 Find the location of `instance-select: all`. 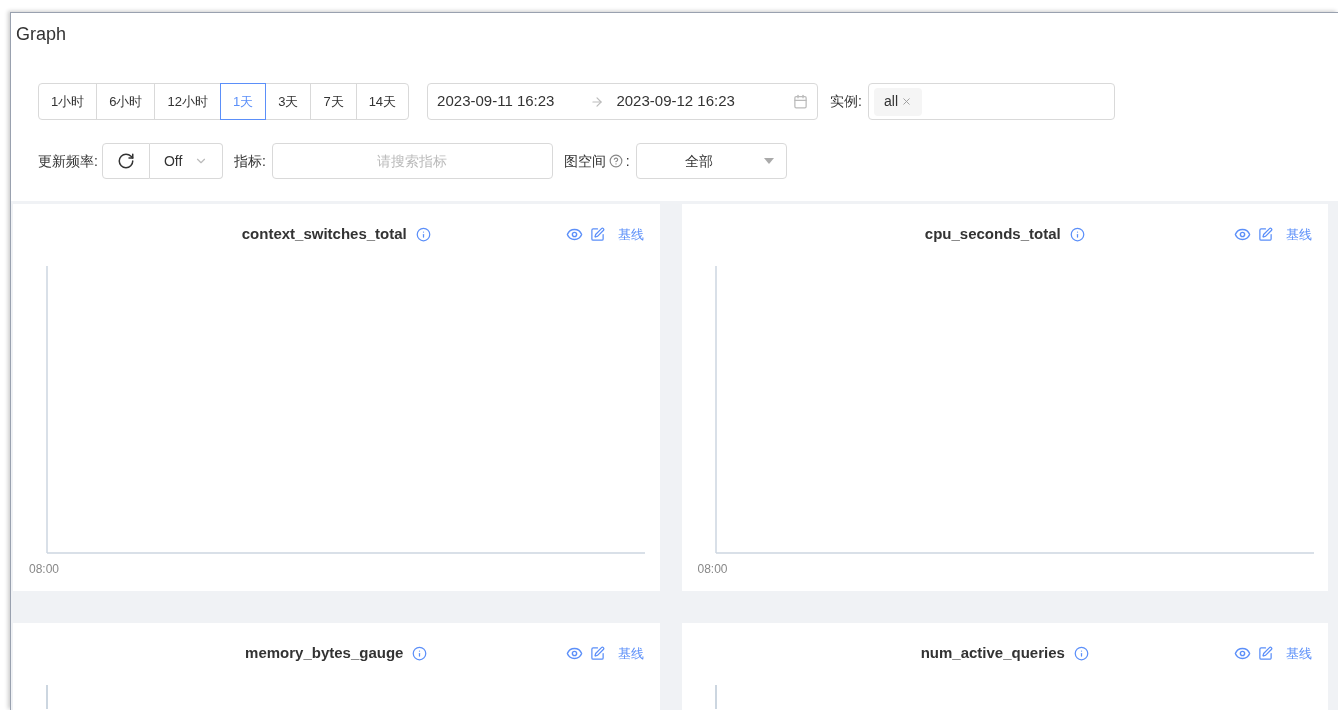

instance-select: all is located at coordinates (991, 101).